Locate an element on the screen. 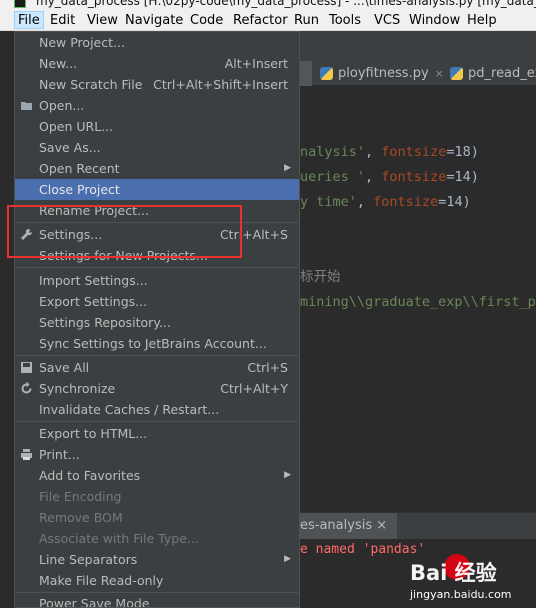  editor-tab-label: ployfitness.py is located at coordinates (383, 73).